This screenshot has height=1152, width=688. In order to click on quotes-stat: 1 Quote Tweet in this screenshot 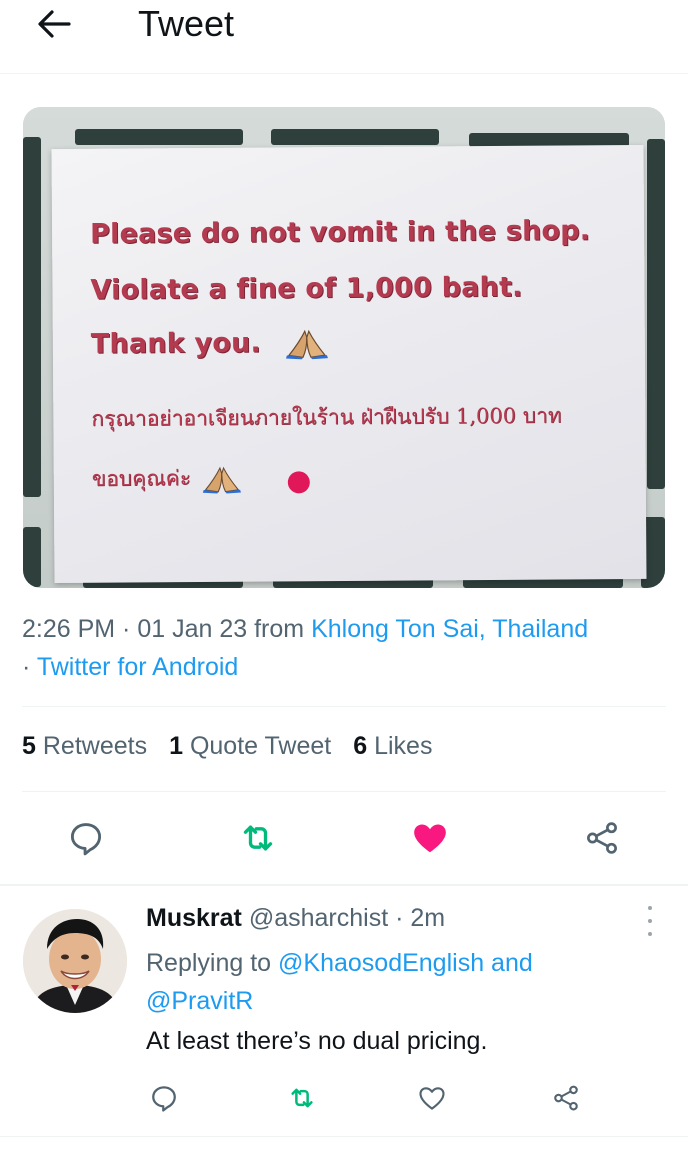, I will do `click(250, 746)`.